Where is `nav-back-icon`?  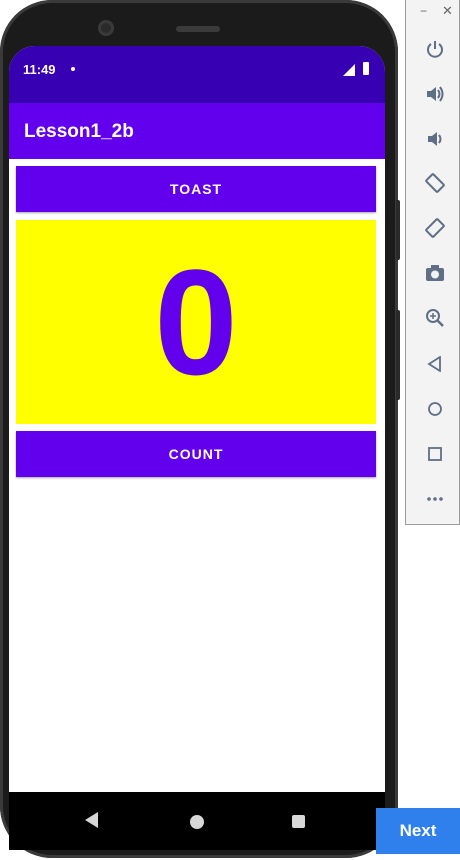
nav-back-icon is located at coordinates (92, 820).